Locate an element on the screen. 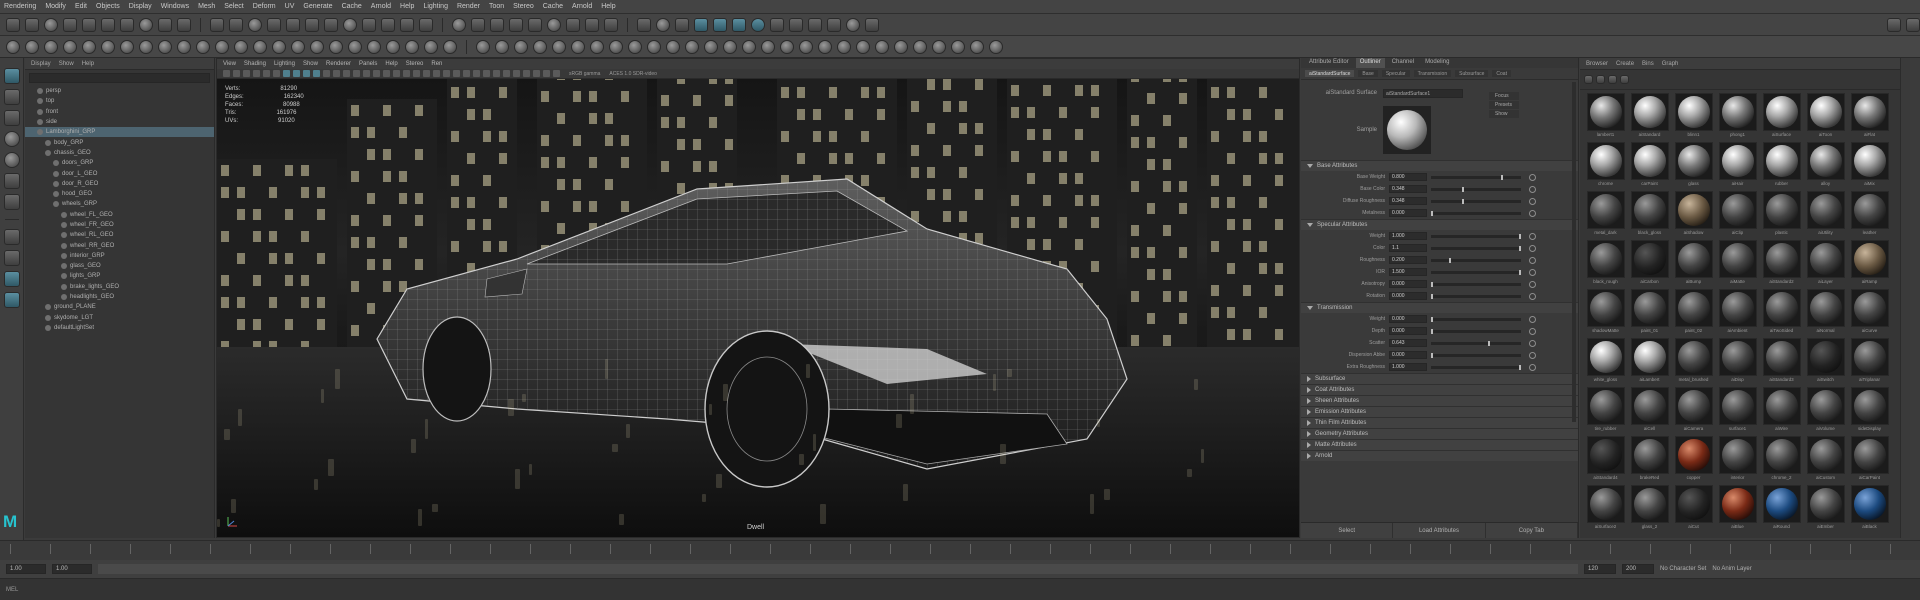  attr-node-tab: Specular is located at coordinates (1395, 73).